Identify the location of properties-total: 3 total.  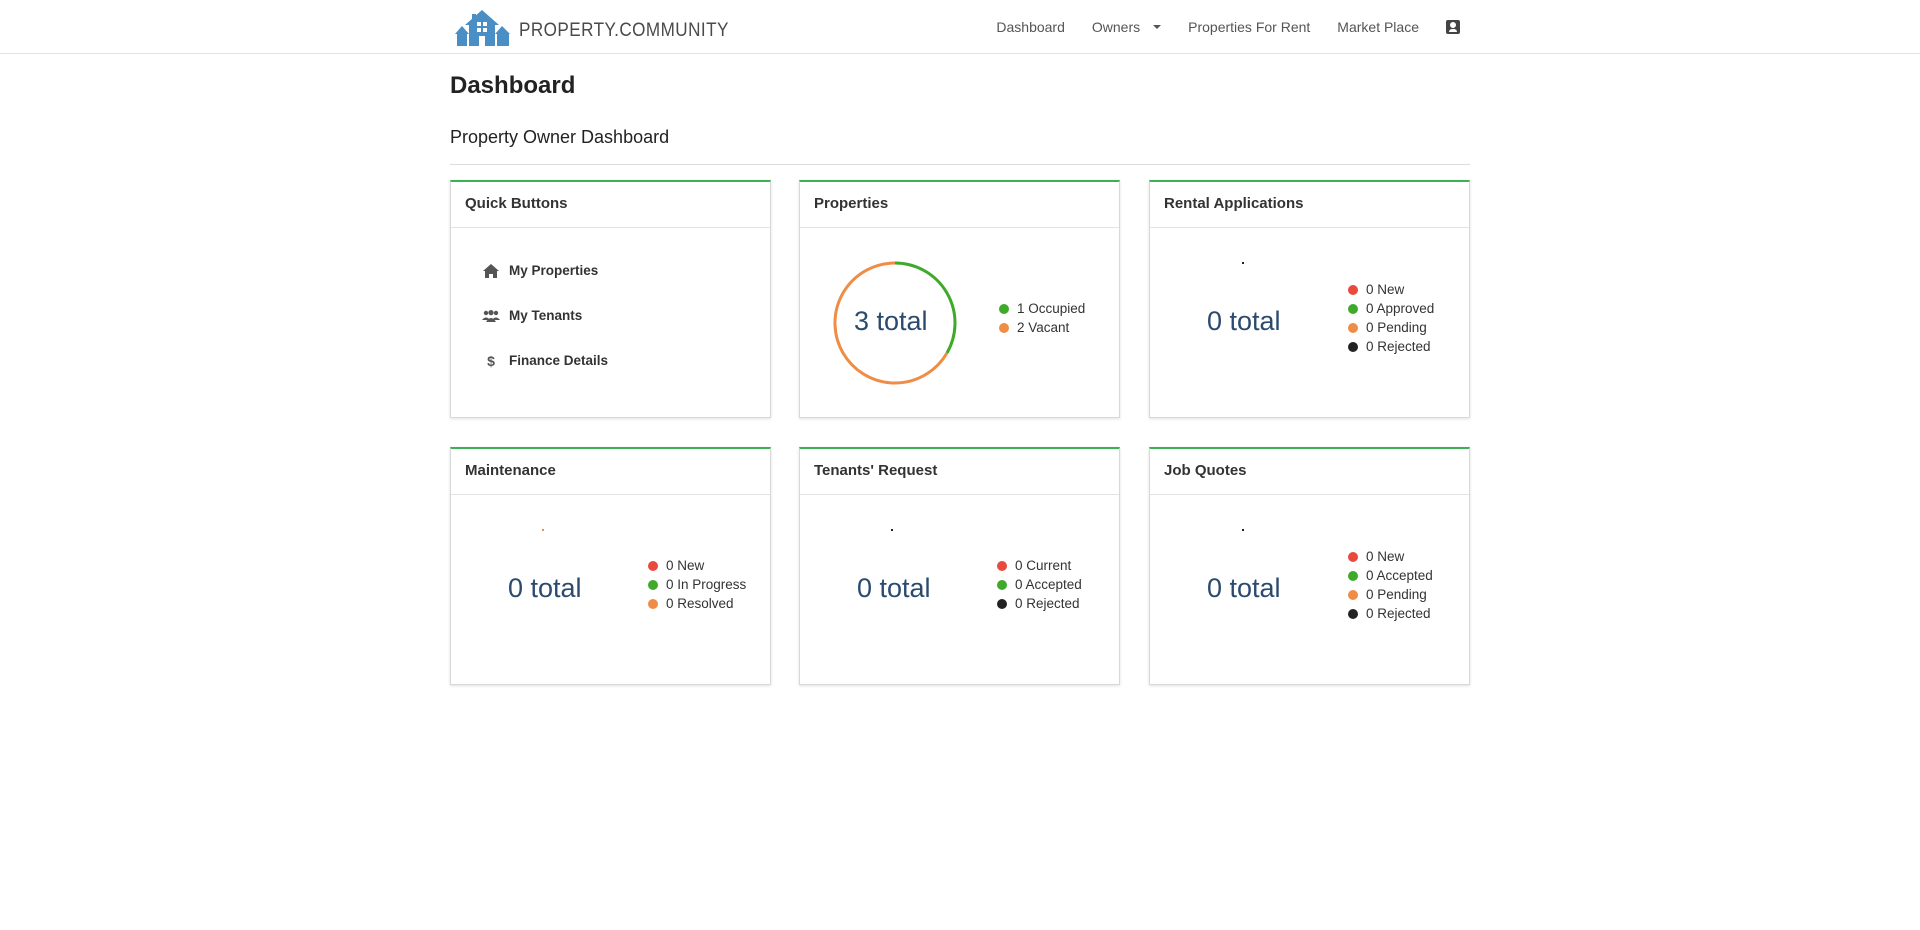
(891, 321).